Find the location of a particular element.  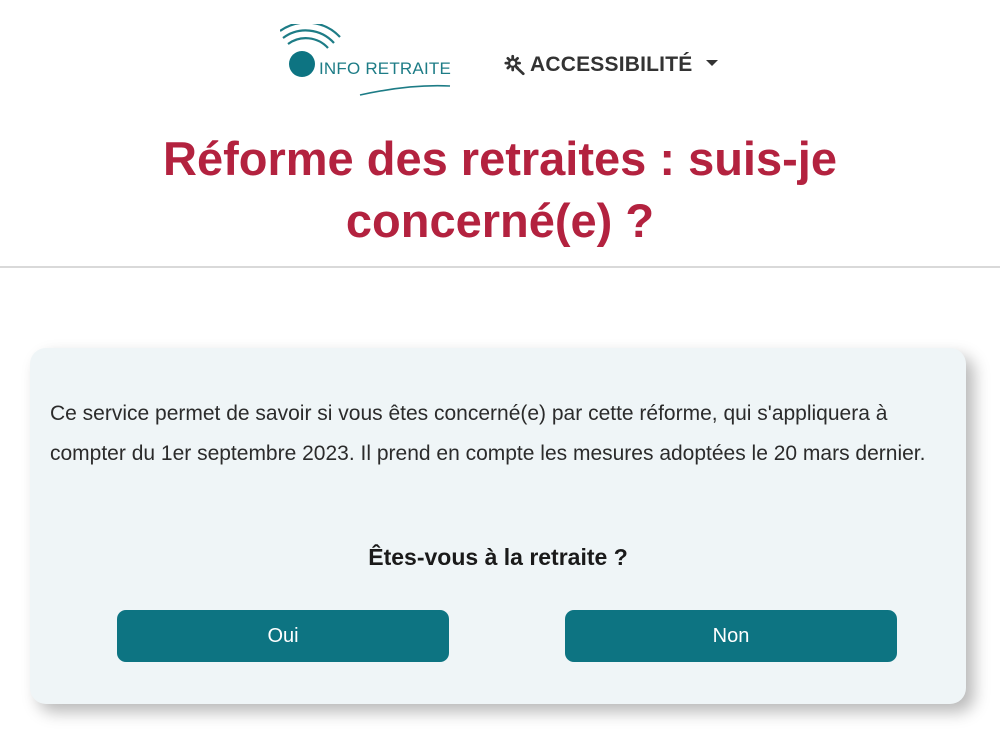

accessibility-label: ACCESSIBILITÉ is located at coordinates (611, 64).